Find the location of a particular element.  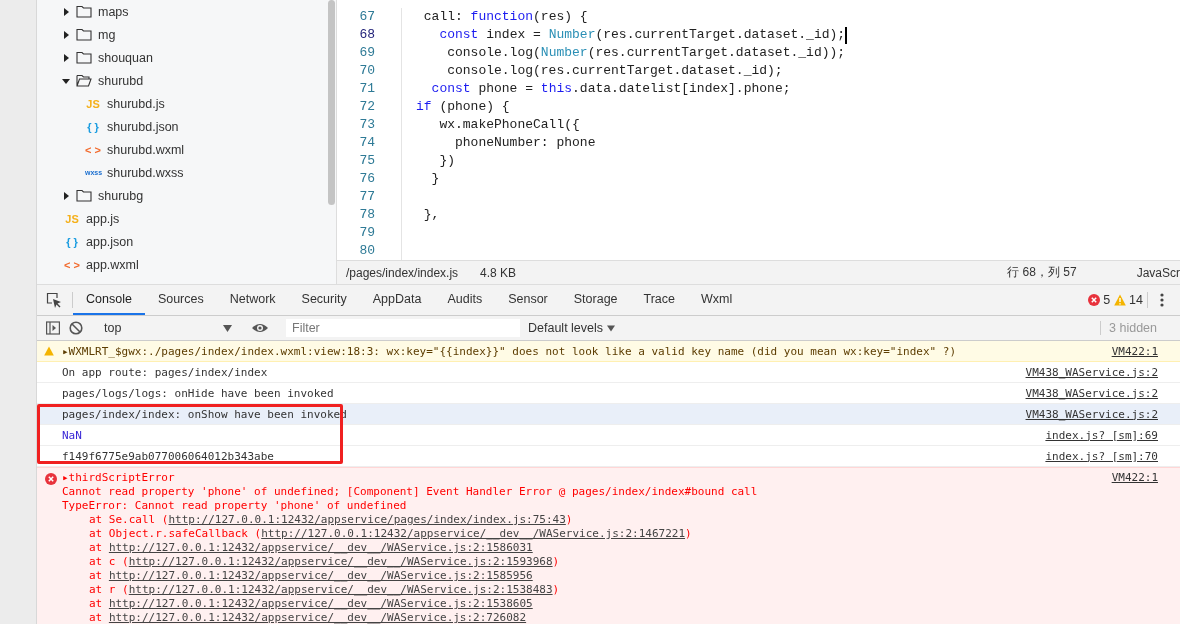

log-levels-dropdown: Default levels is located at coordinates (571, 328).